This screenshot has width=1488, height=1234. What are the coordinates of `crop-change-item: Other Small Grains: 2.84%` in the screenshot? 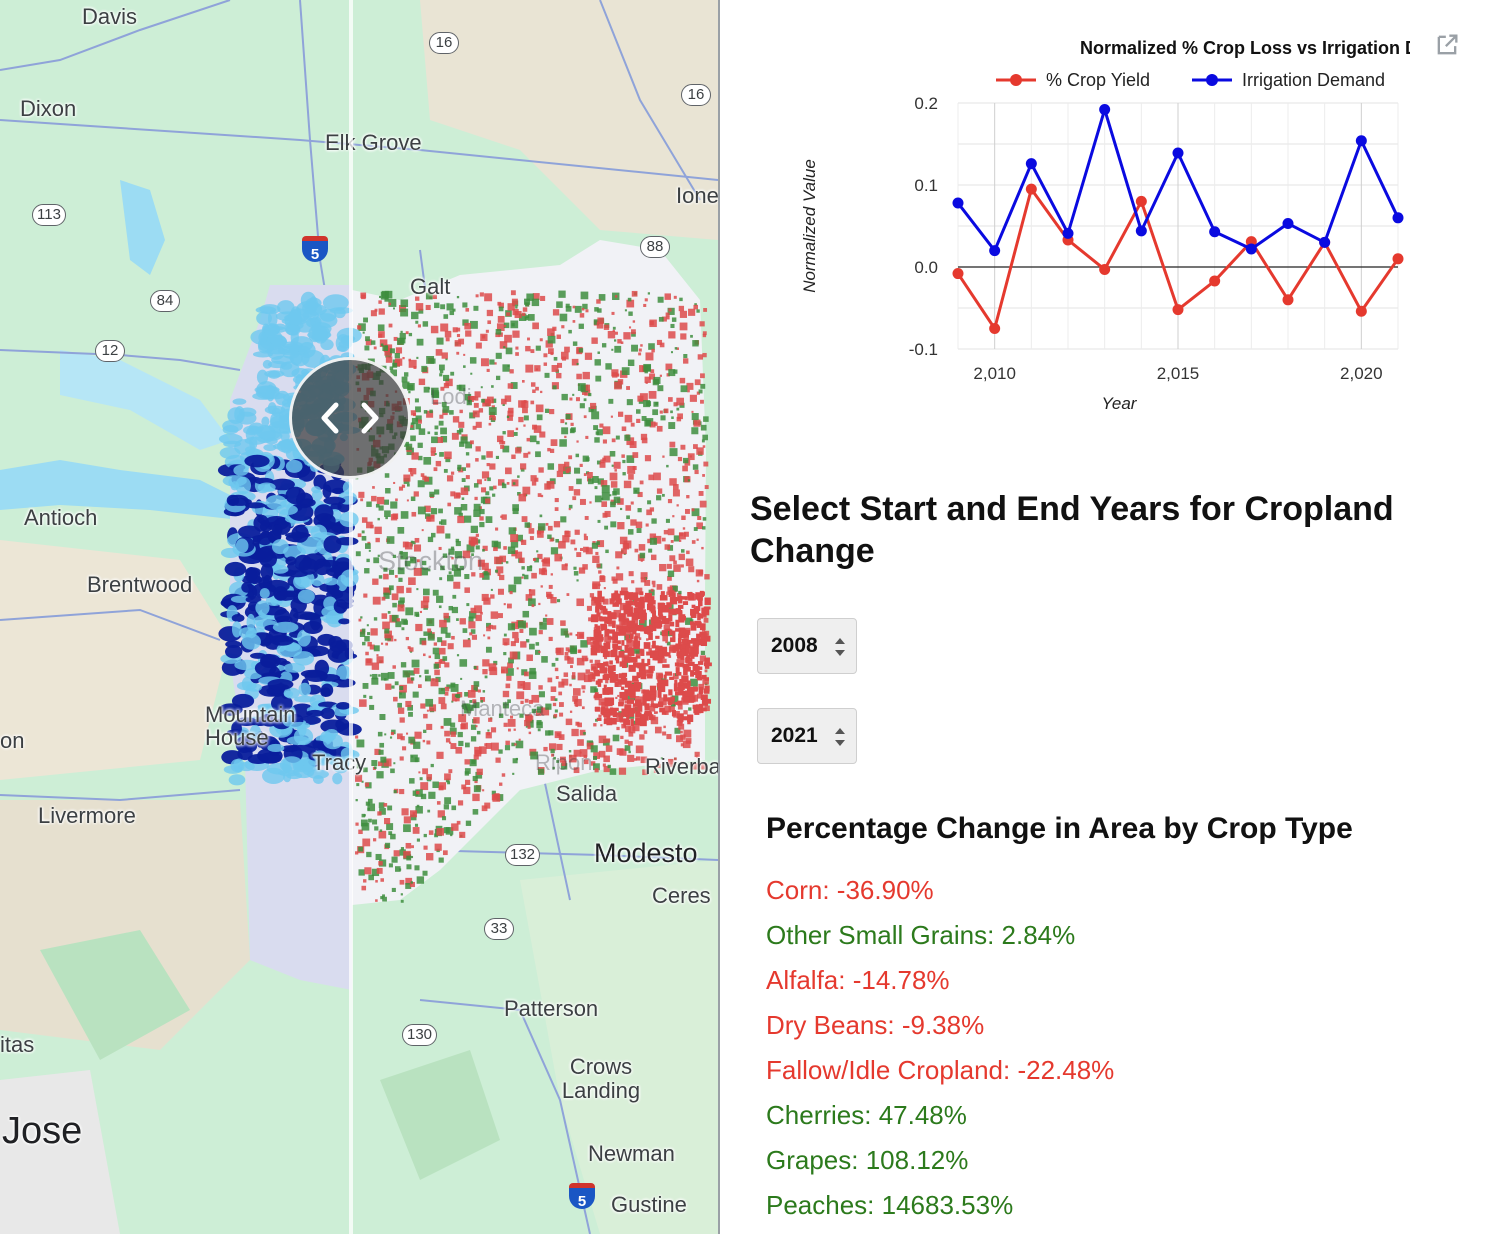 It's located at (921, 935).